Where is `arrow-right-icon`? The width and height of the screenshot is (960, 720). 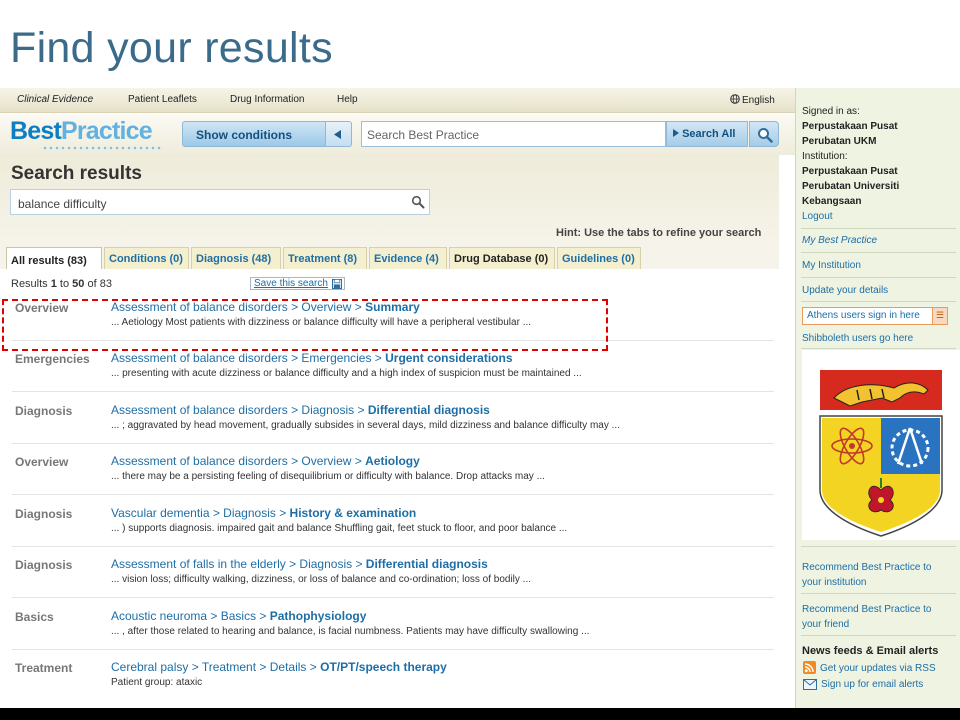
arrow-right-icon is located at coordinates (676, 133).